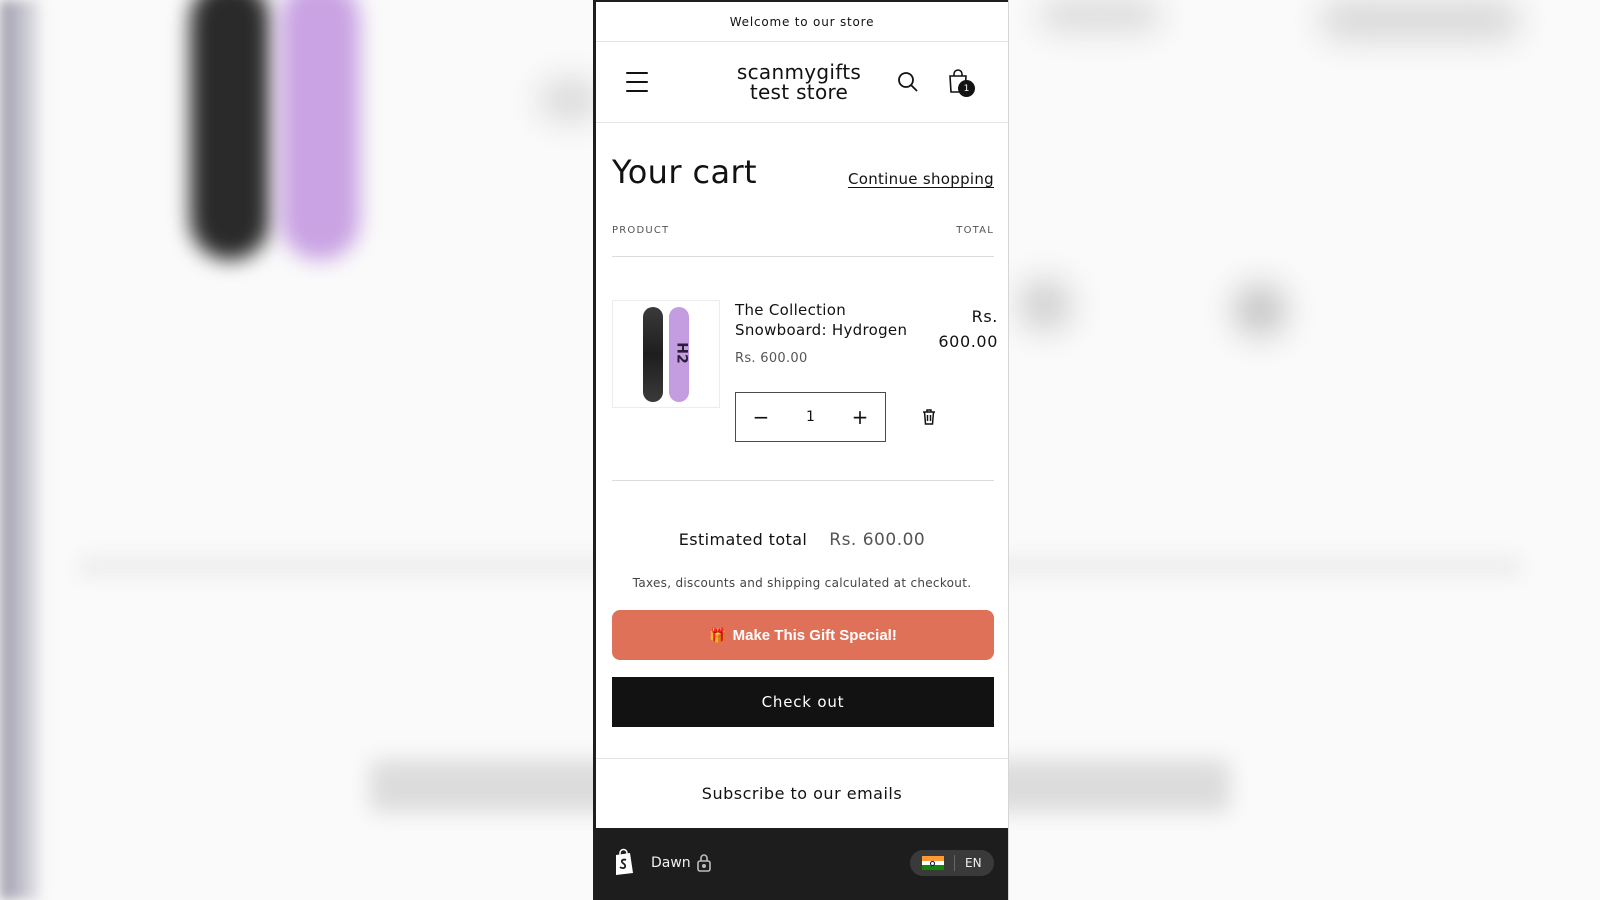 This screenshot has height=900, width=1600. I want to click on page-title: Your cart, so click(684, 172).